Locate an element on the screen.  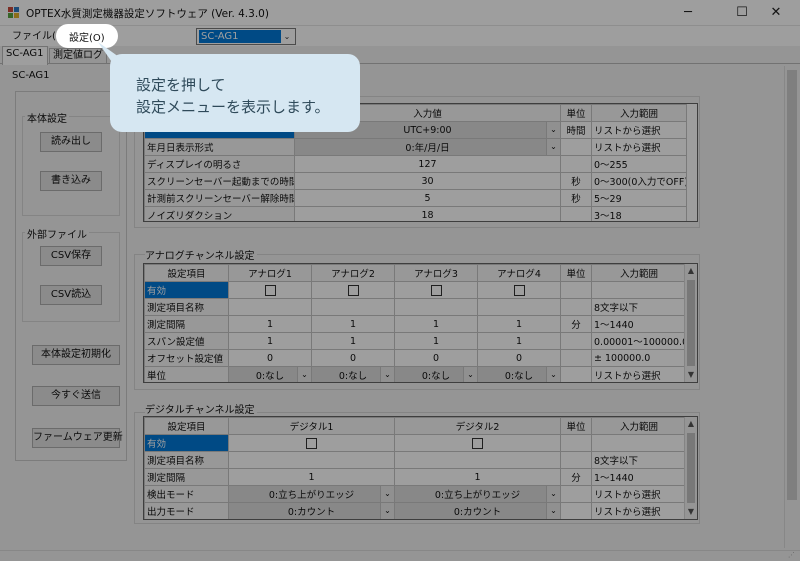
analog3-unit-select: 0:なし ⌄ is located at coordinates (436, 374).